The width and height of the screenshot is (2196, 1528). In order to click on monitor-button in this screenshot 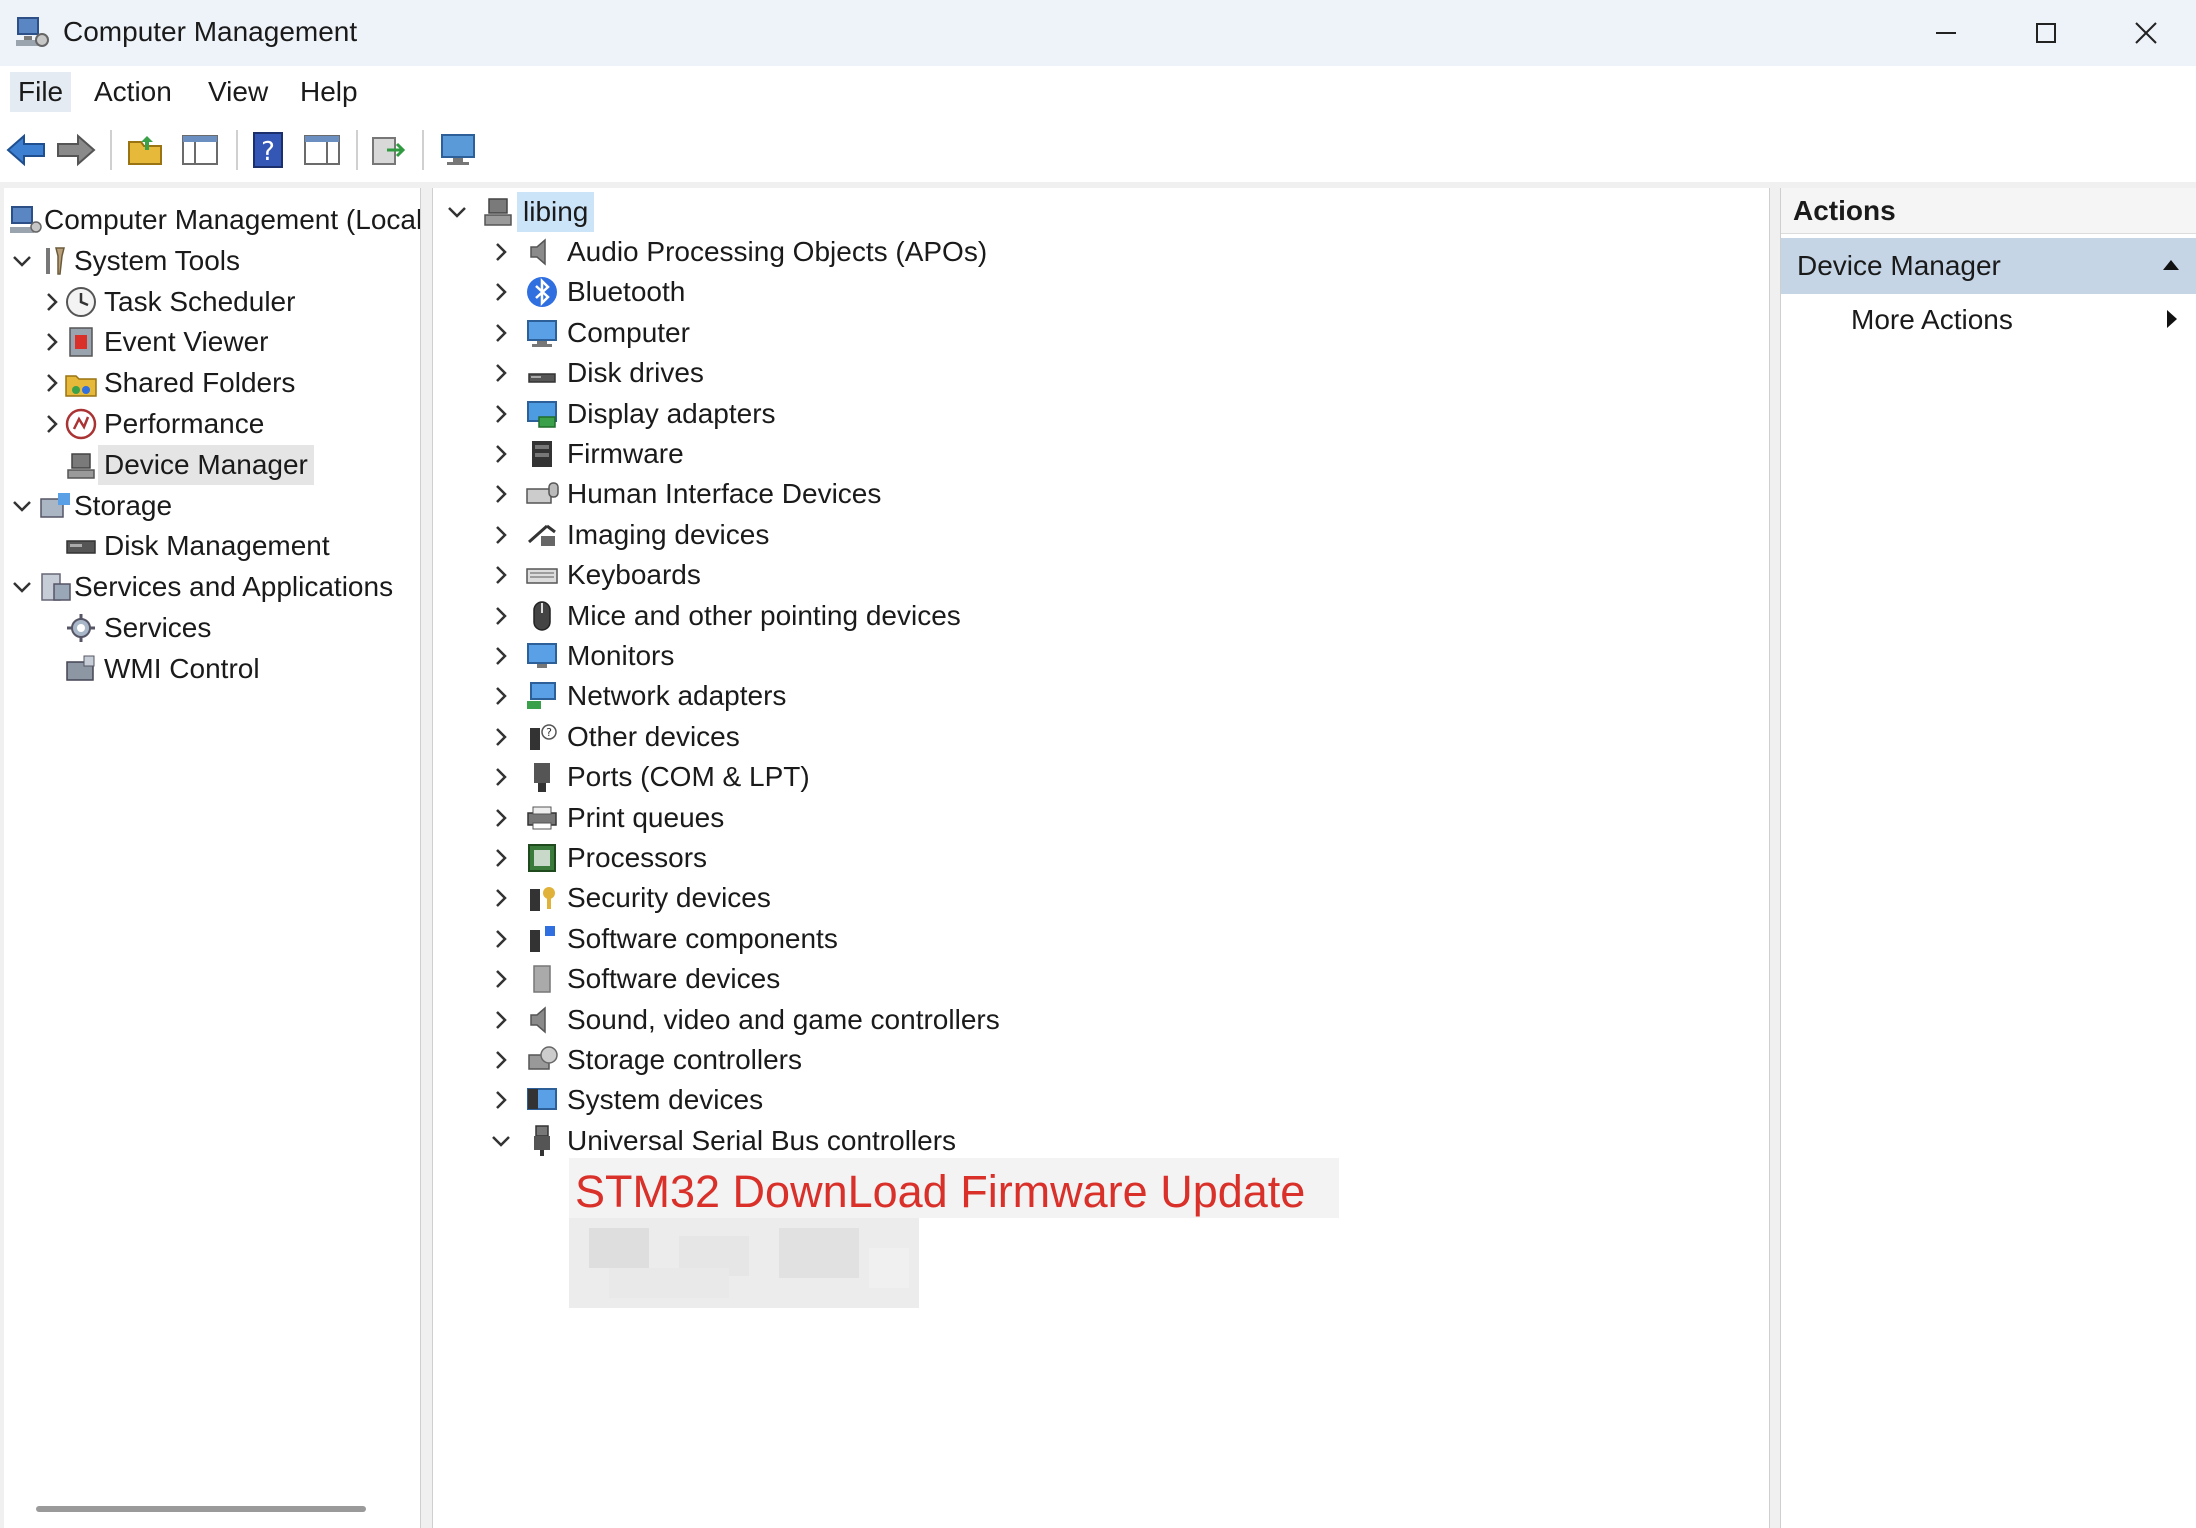, I will do `click(458, 150)`.